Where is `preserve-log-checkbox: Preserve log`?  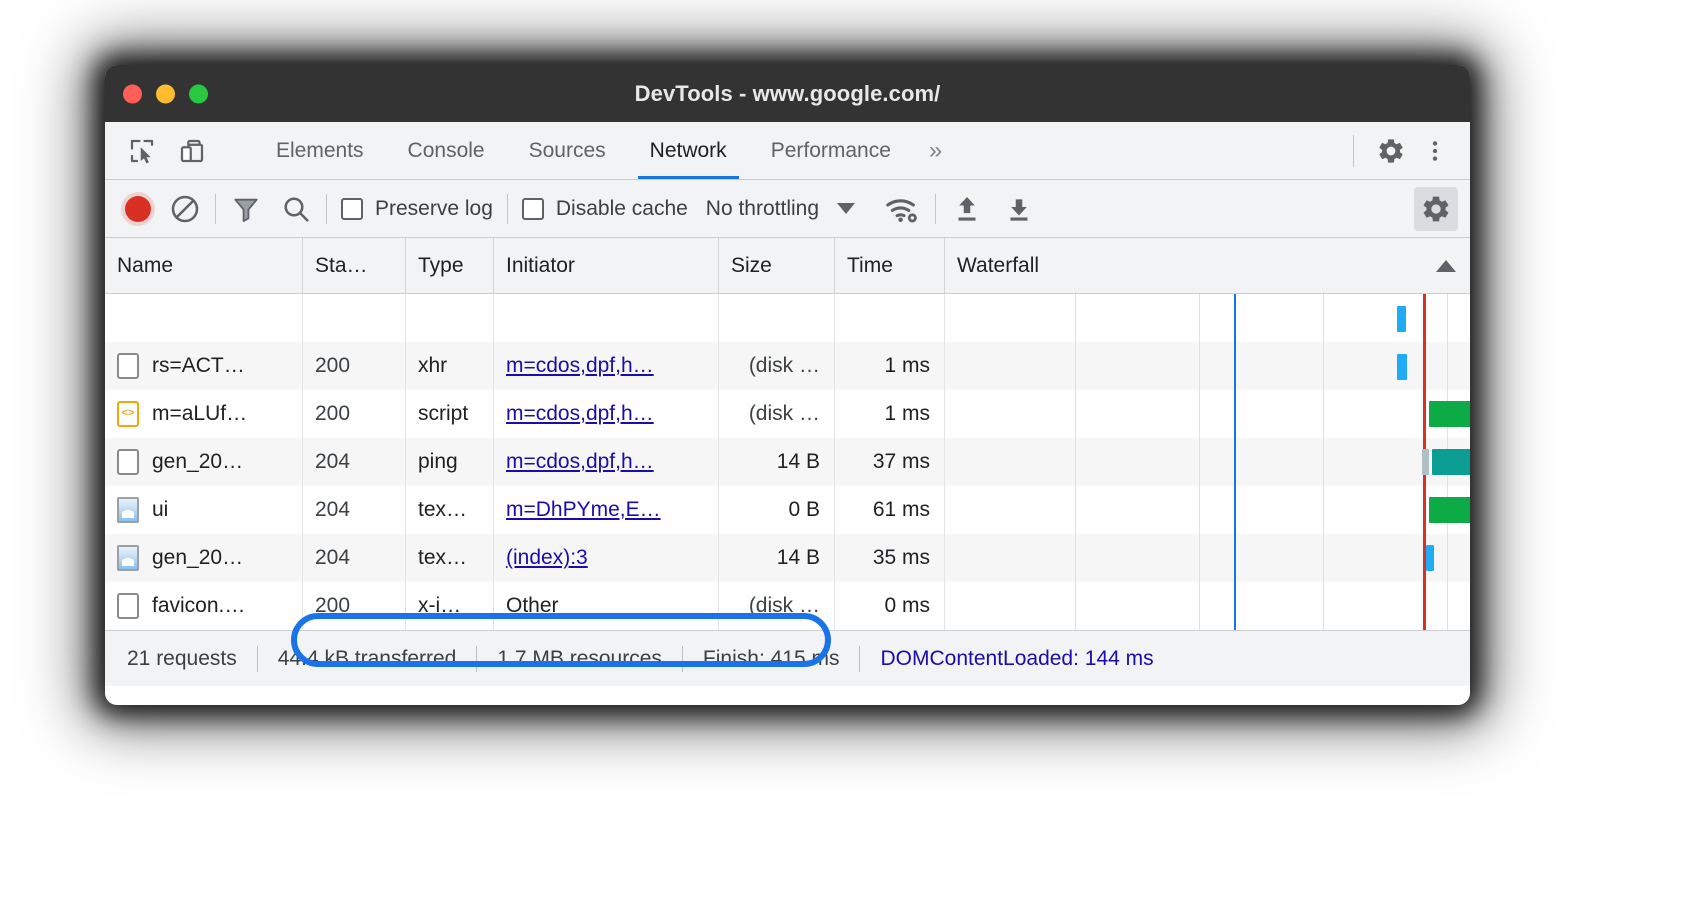 preserve-log-checkbox: Preserve log is located at coordinates (417, 209).